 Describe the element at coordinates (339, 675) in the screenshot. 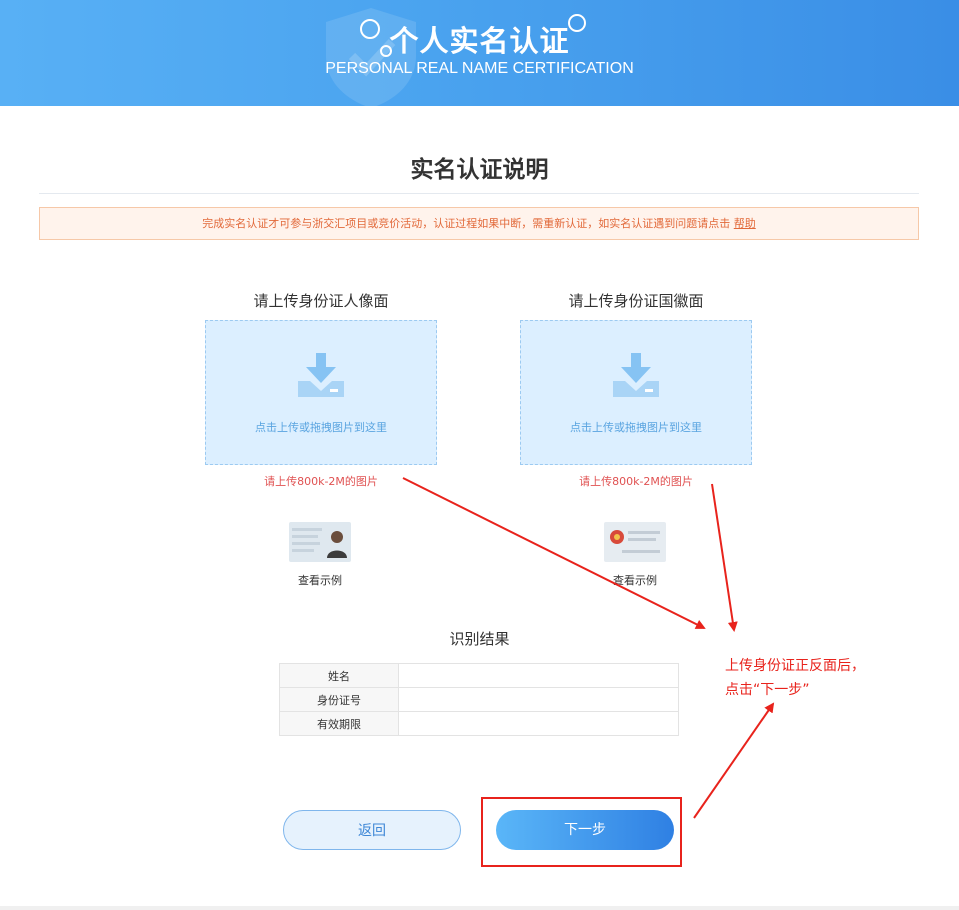

I see `result-label-name: 姓名` at that location.